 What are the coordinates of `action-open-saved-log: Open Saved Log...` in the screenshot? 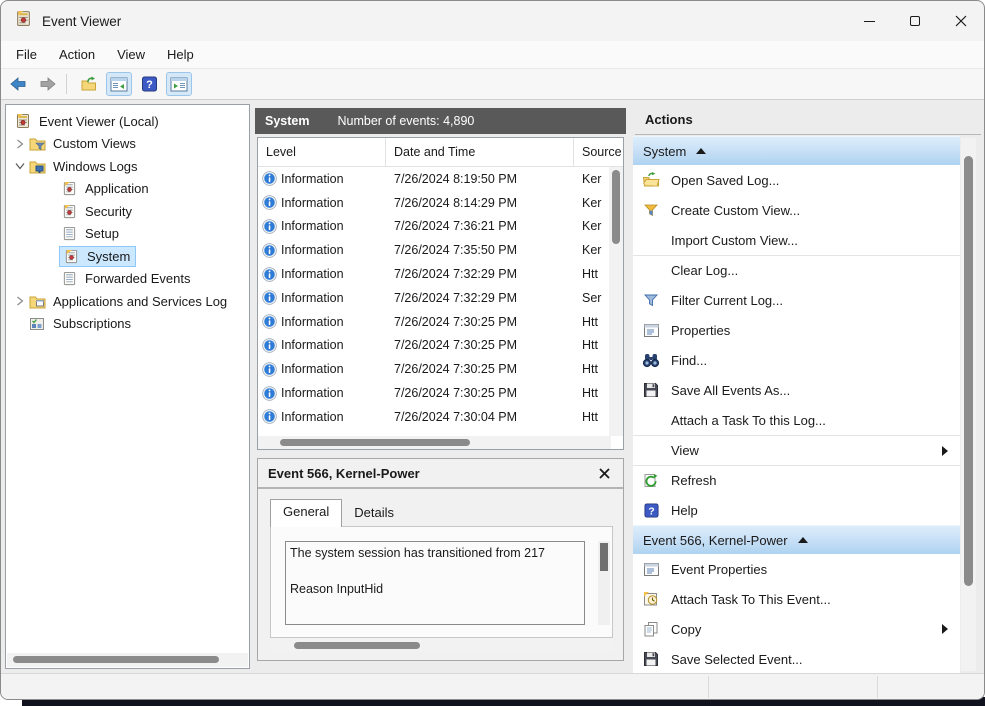 It's located at (796, 180).